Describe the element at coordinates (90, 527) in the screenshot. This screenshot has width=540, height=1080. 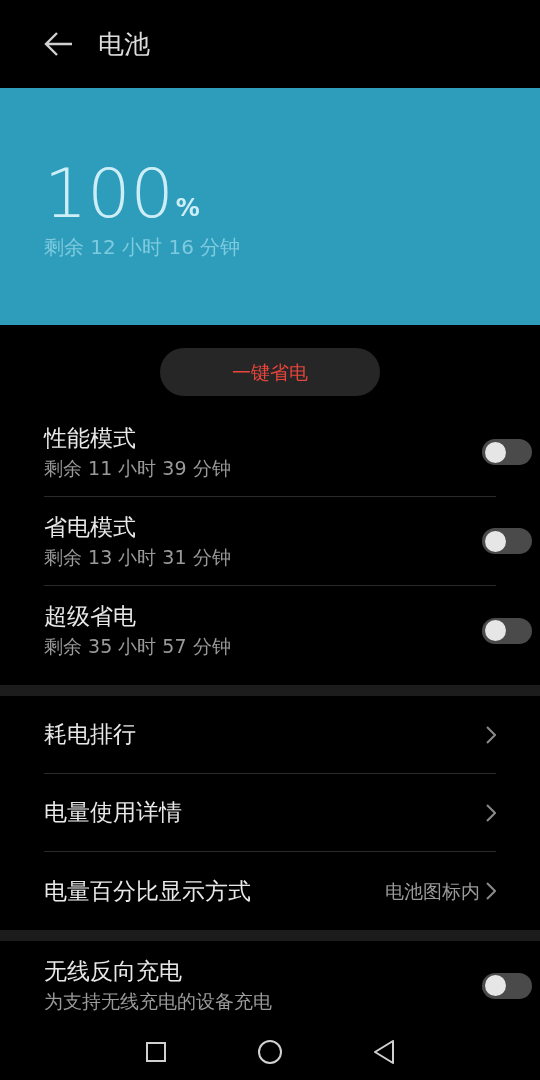
I see `setting-title: 省电模式` at that location.